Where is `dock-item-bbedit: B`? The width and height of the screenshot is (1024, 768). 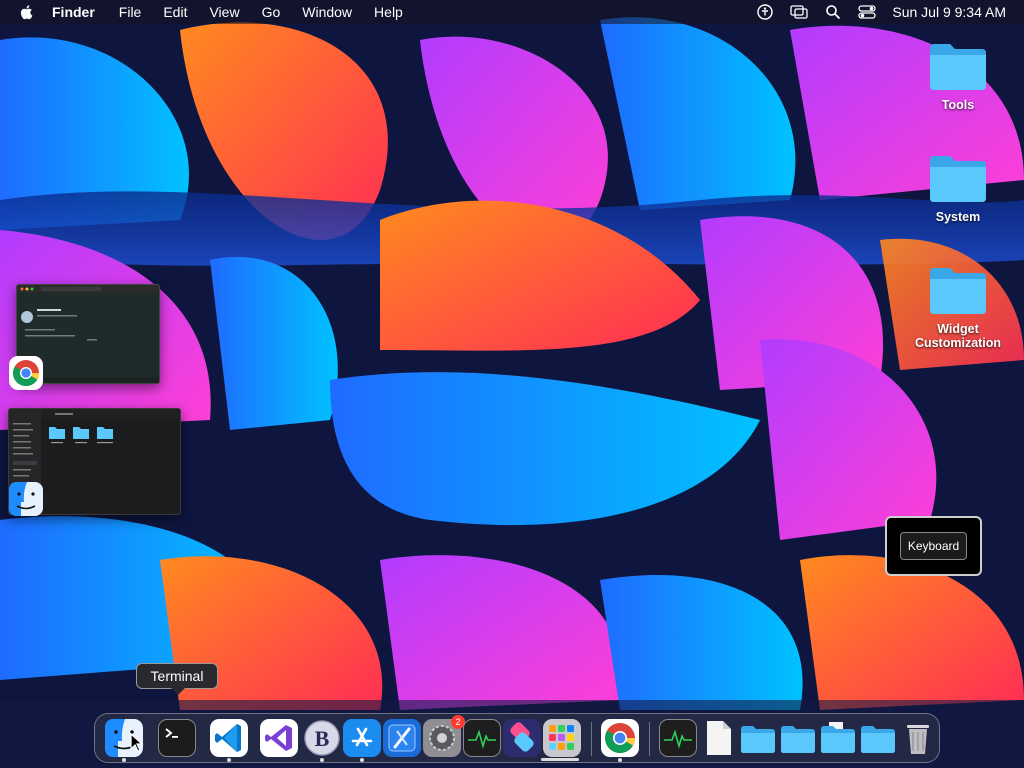
dock-item-bbedit: B is located at coordinates (322, 738).